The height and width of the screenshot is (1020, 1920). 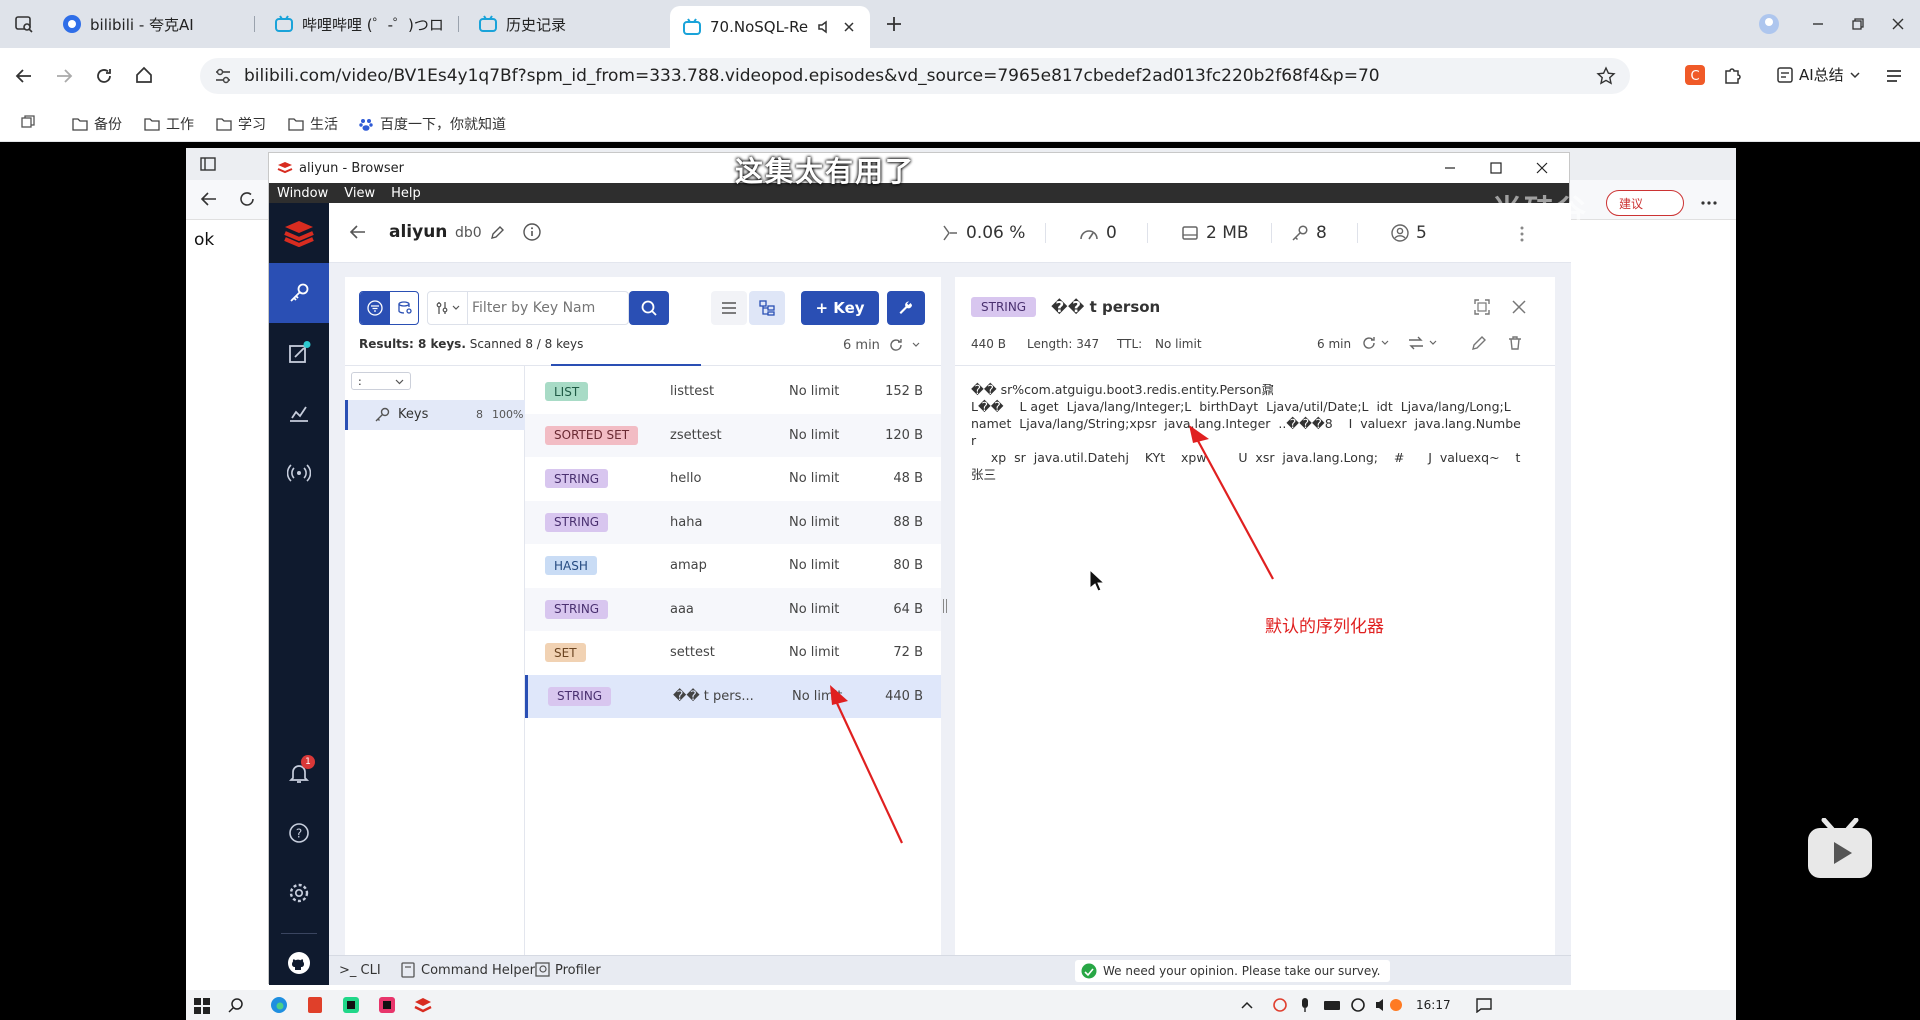 What do you see at coordinates (299, 233) in the screenshot?
I see `redis-logo-icon` at bounding box center [299, 233].